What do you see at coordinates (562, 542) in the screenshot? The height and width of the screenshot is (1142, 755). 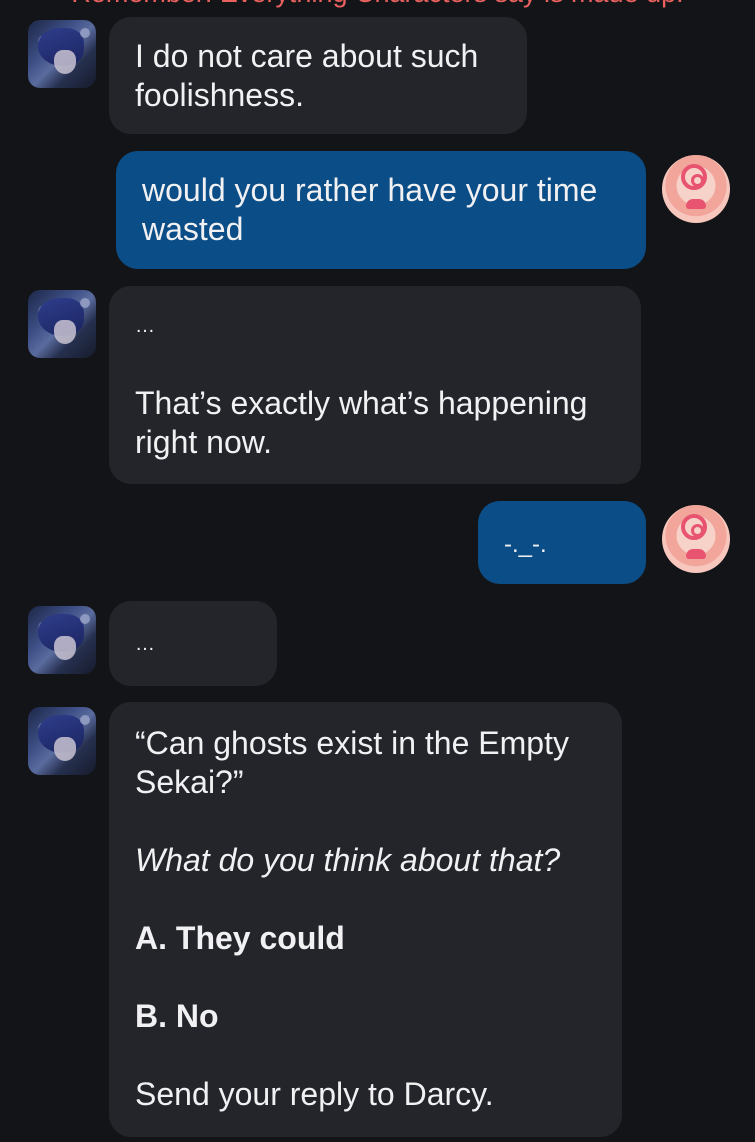 I see `message-bubble-user: -._-.` at bounding box center [562, 542].